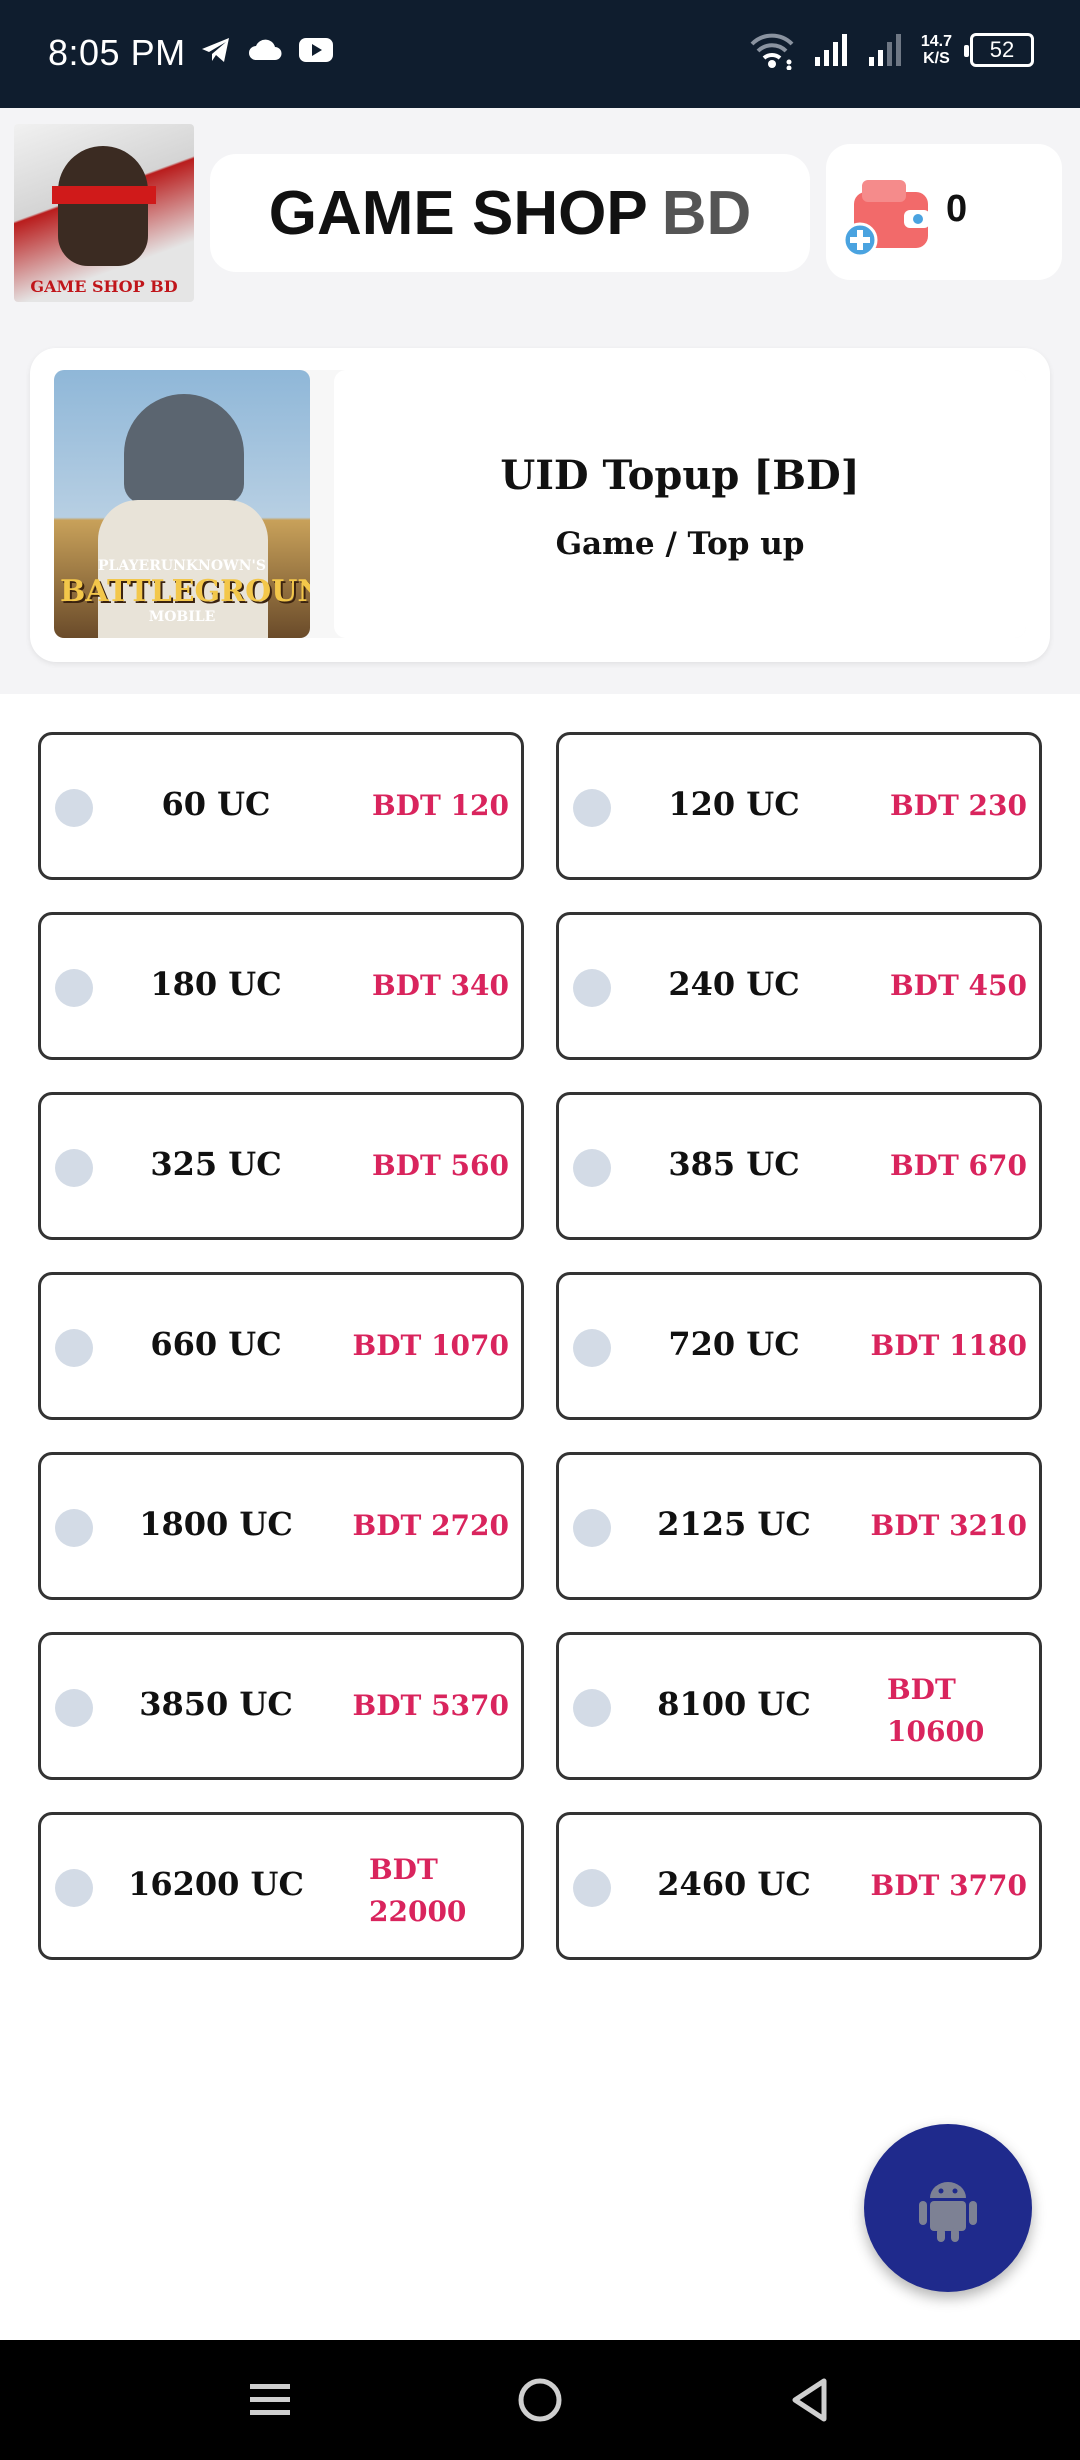 This screenshot has width=1080, height=2460. I want to click on network-speed: 14.7 K/S, so click(936, 50).